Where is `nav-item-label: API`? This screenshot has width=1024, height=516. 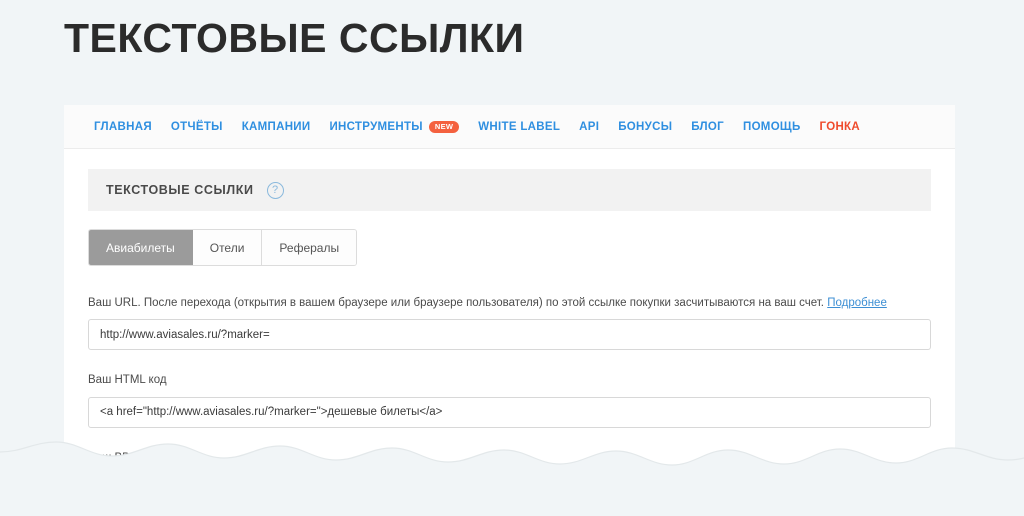 nav-item-label: API is located at coordinates (589, 126).